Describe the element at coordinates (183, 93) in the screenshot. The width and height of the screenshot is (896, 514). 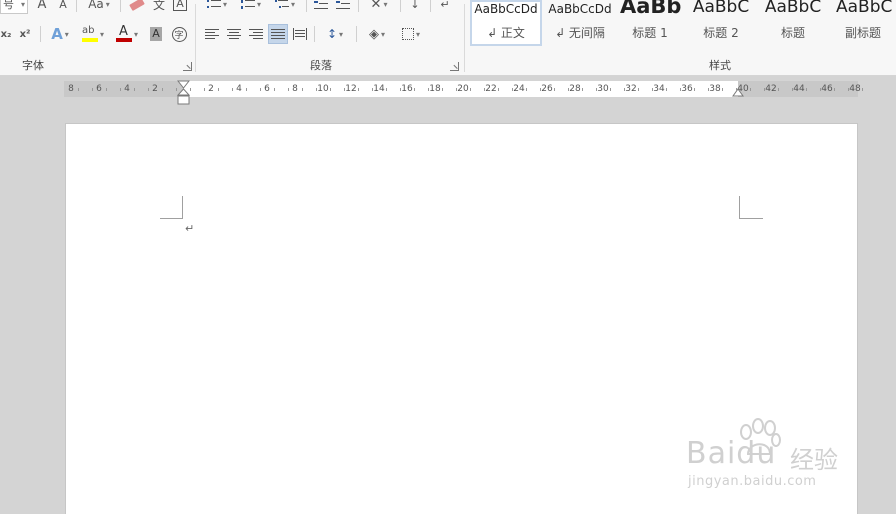
I see `first-line-indent-marker` at that location.